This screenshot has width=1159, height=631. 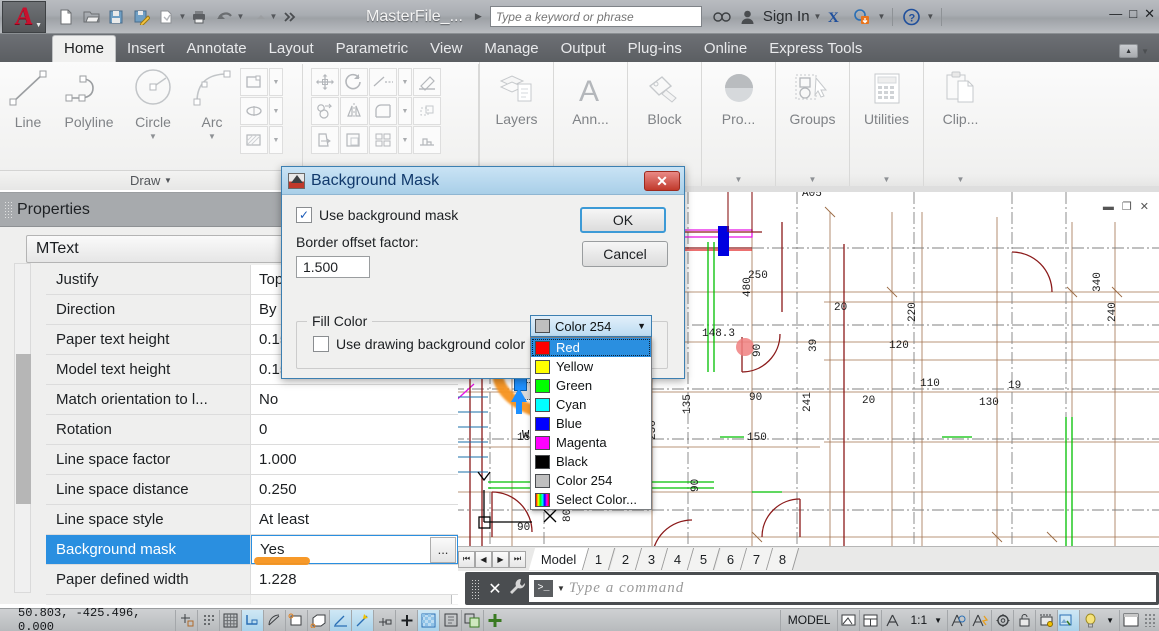 I want to click on rectangle-icon, so click(x=254, y=82).